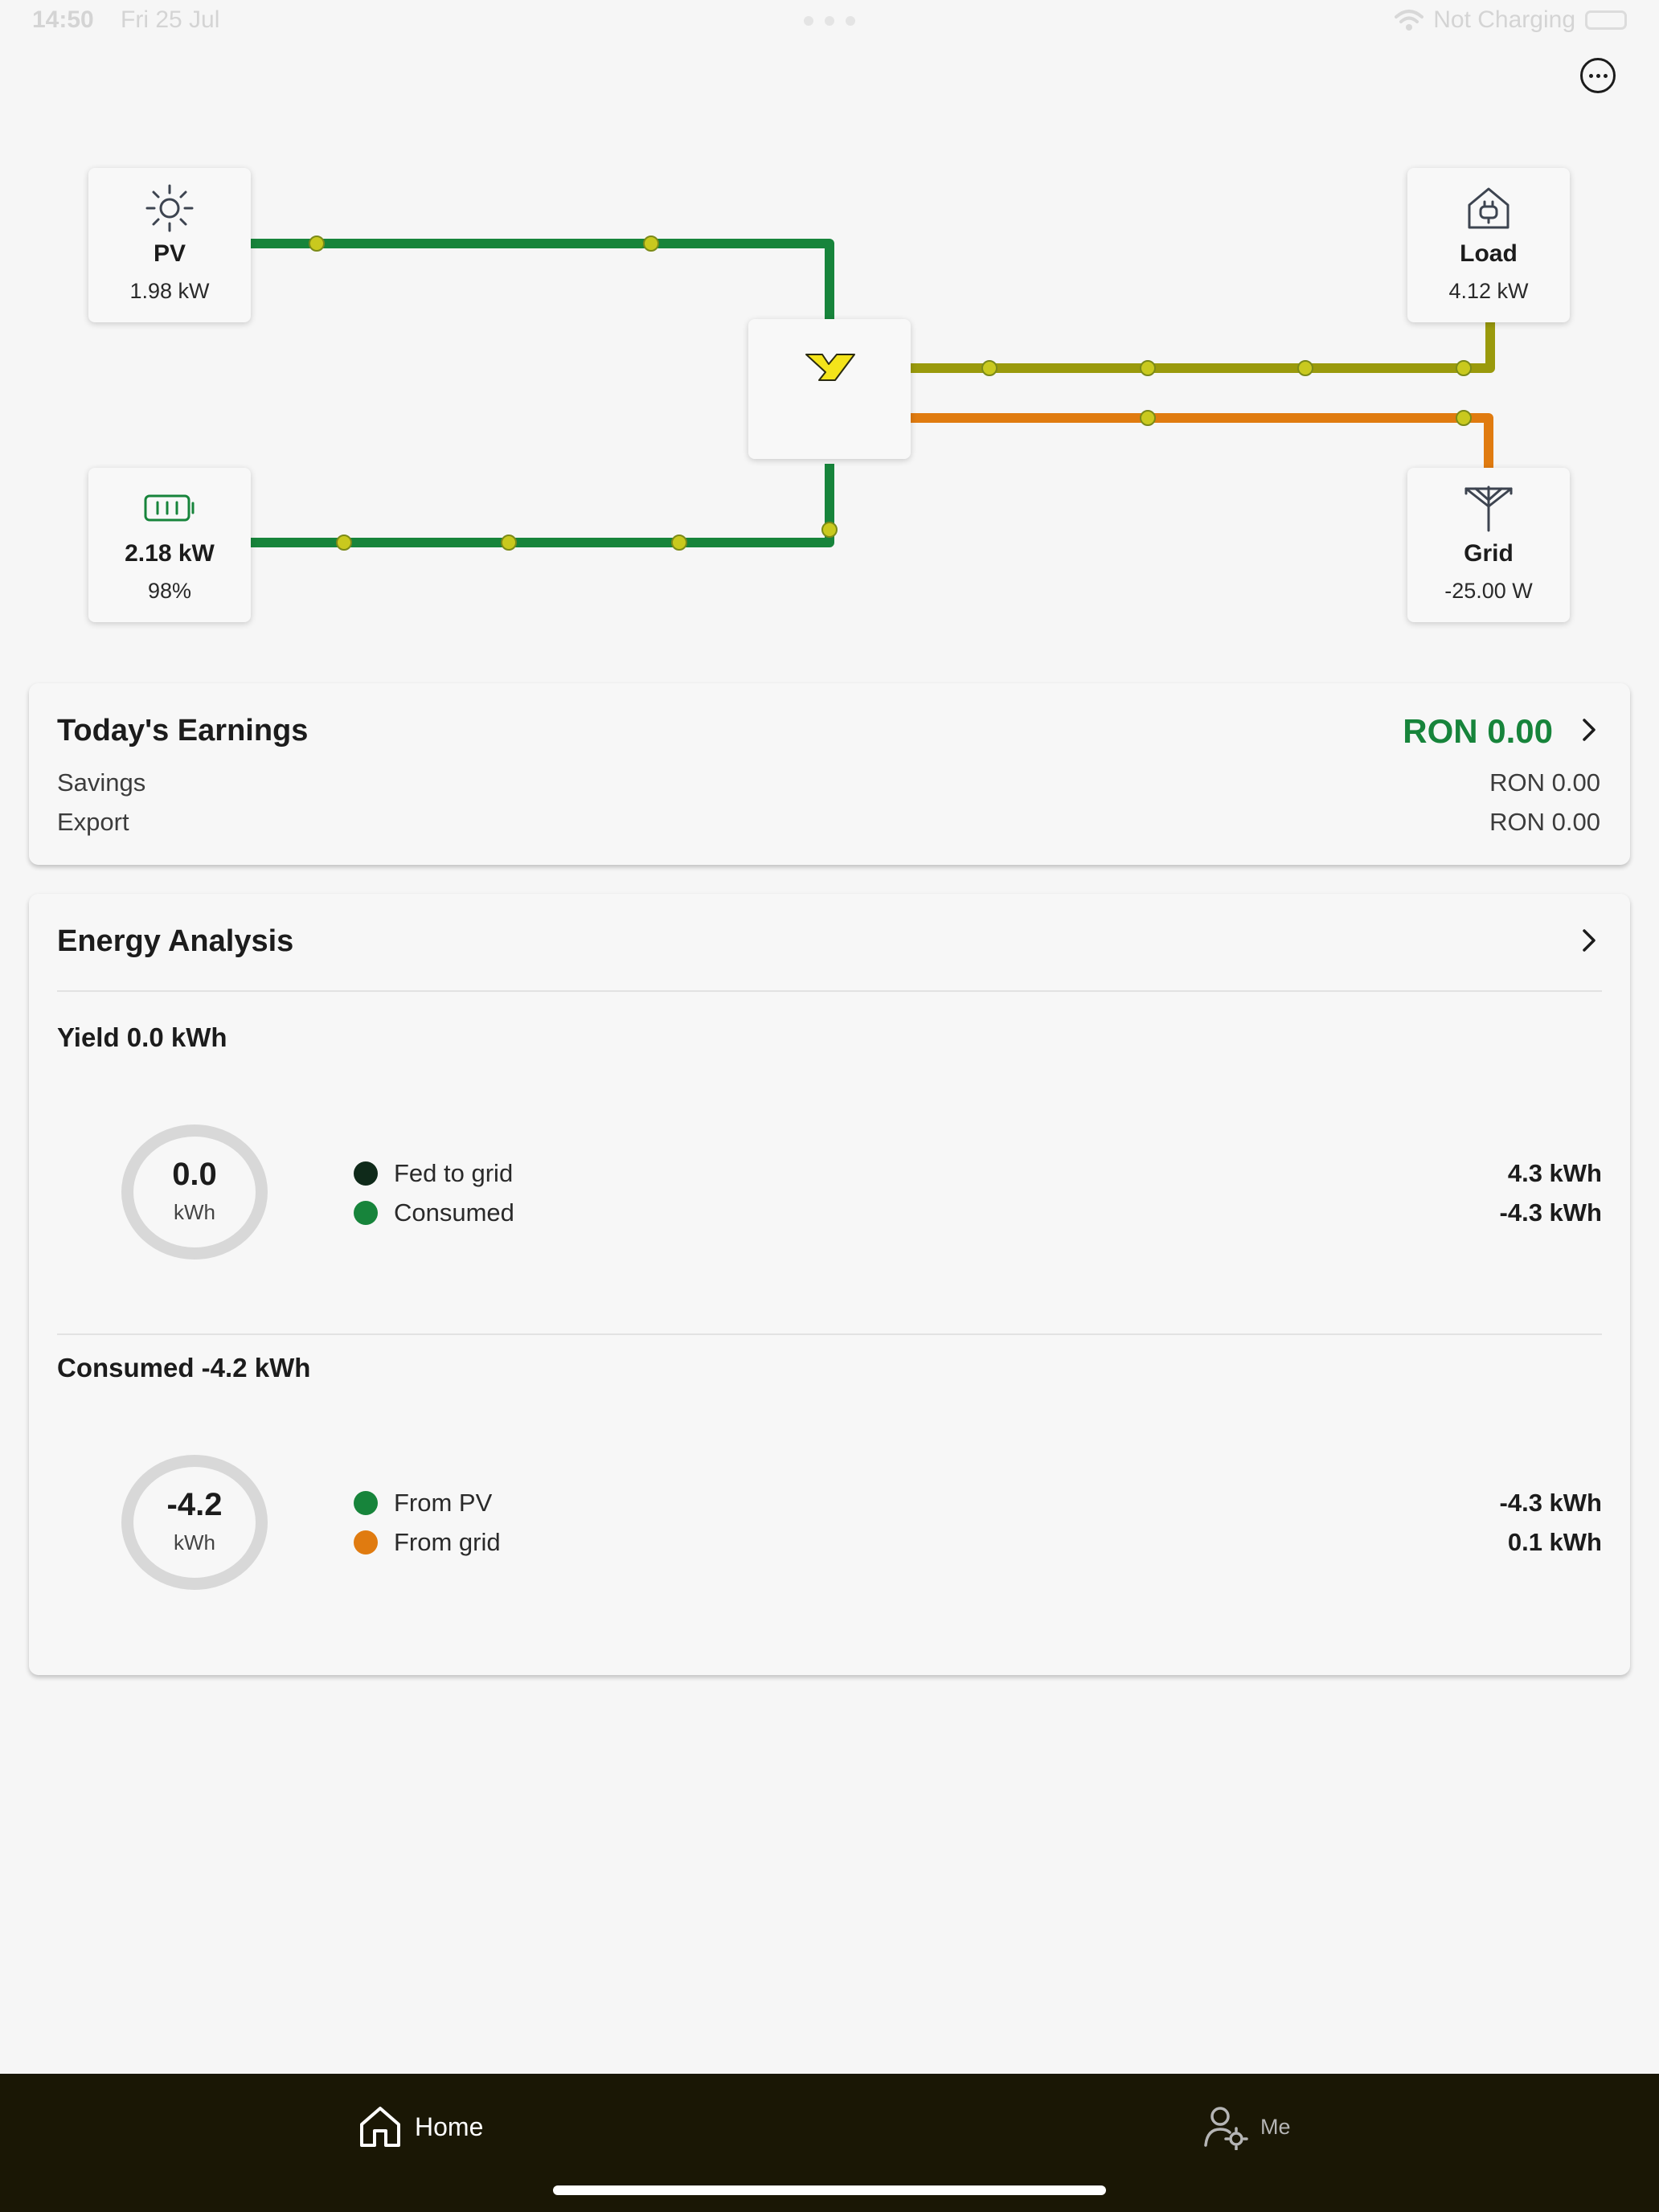 This screenshot has height=2212, width=1659. I want to click on legend-label: Consumed, so click(454, 1212).